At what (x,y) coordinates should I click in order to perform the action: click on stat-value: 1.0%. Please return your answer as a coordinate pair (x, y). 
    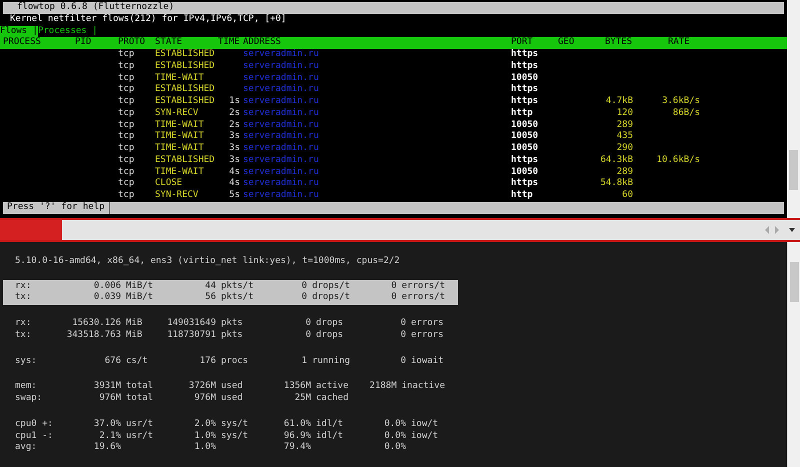
    Looking at the image, I should click on (205, 448).